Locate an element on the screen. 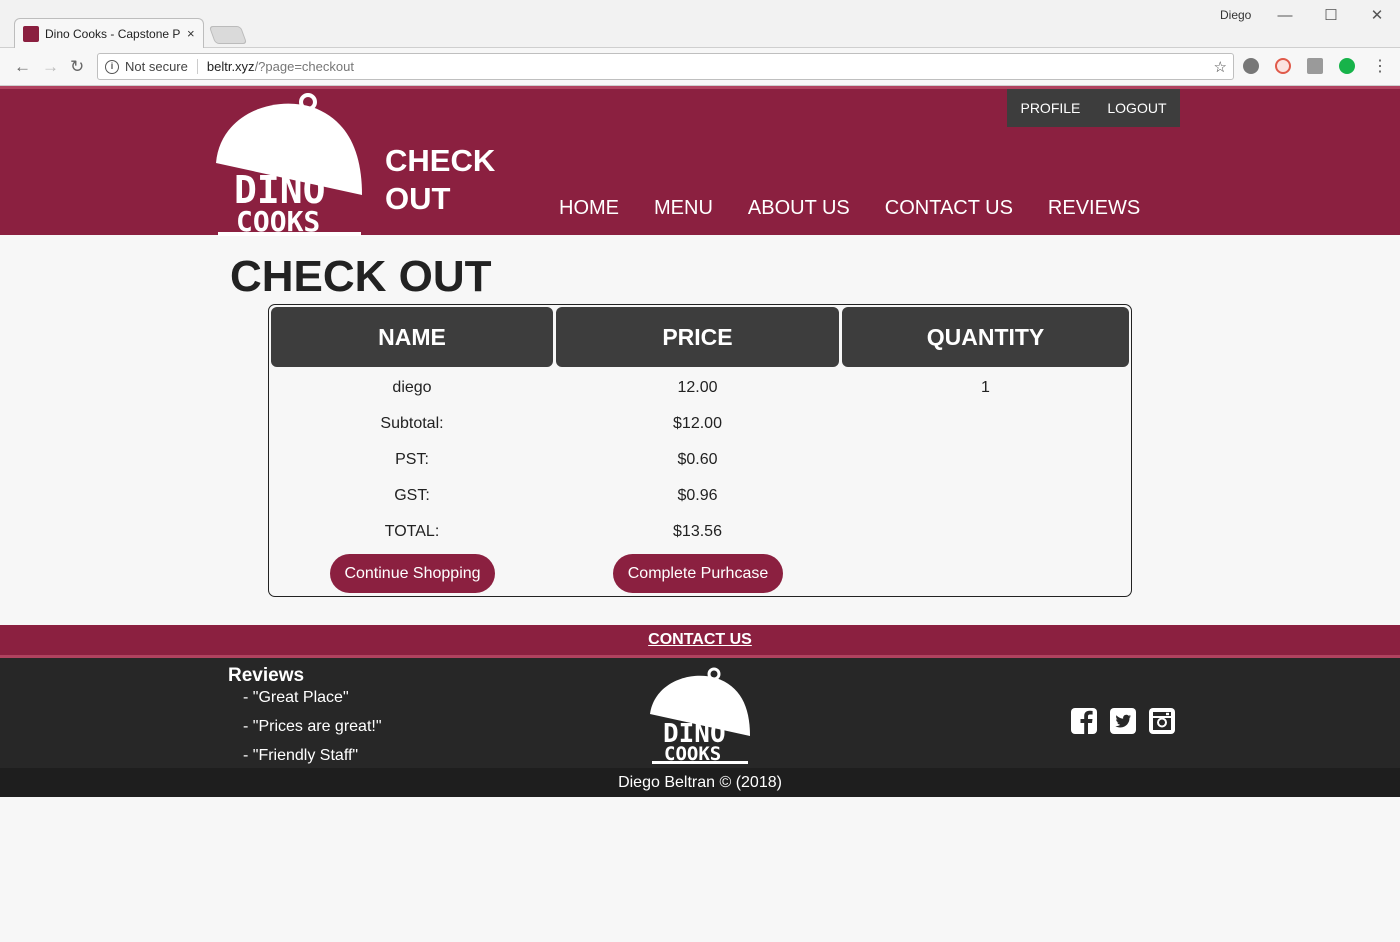 The height and width of the screenshot is (942, 1400). footer-logo: DINO COOKS is located at coordinates (700, 715).